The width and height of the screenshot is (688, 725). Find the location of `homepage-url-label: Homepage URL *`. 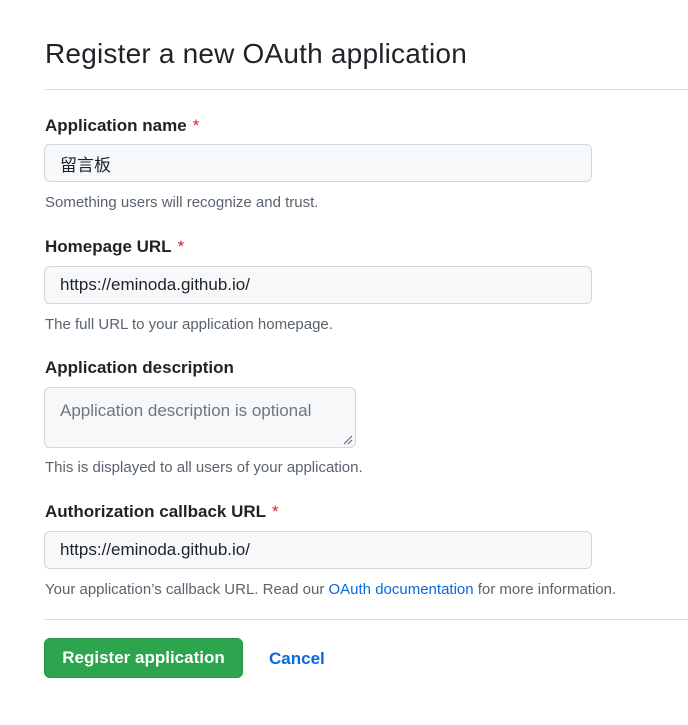

homepage-url-label: Homepage URL * is located at coordinates (114, 247).